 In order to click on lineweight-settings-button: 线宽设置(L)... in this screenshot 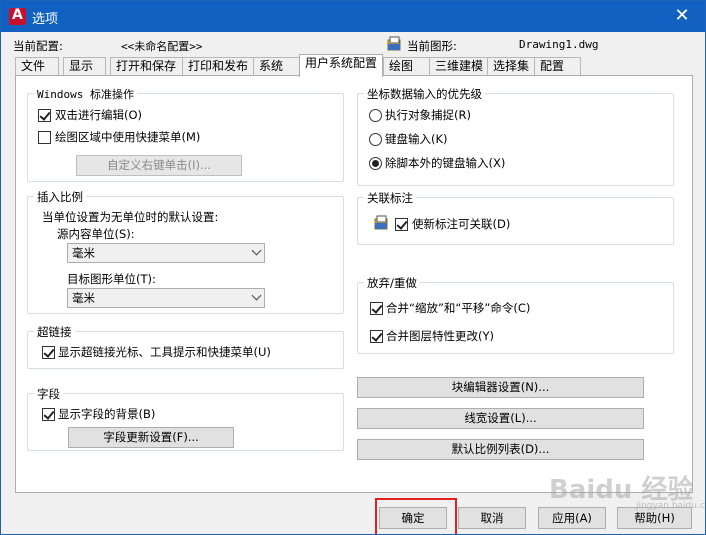, I will do `click(500, 418)`.